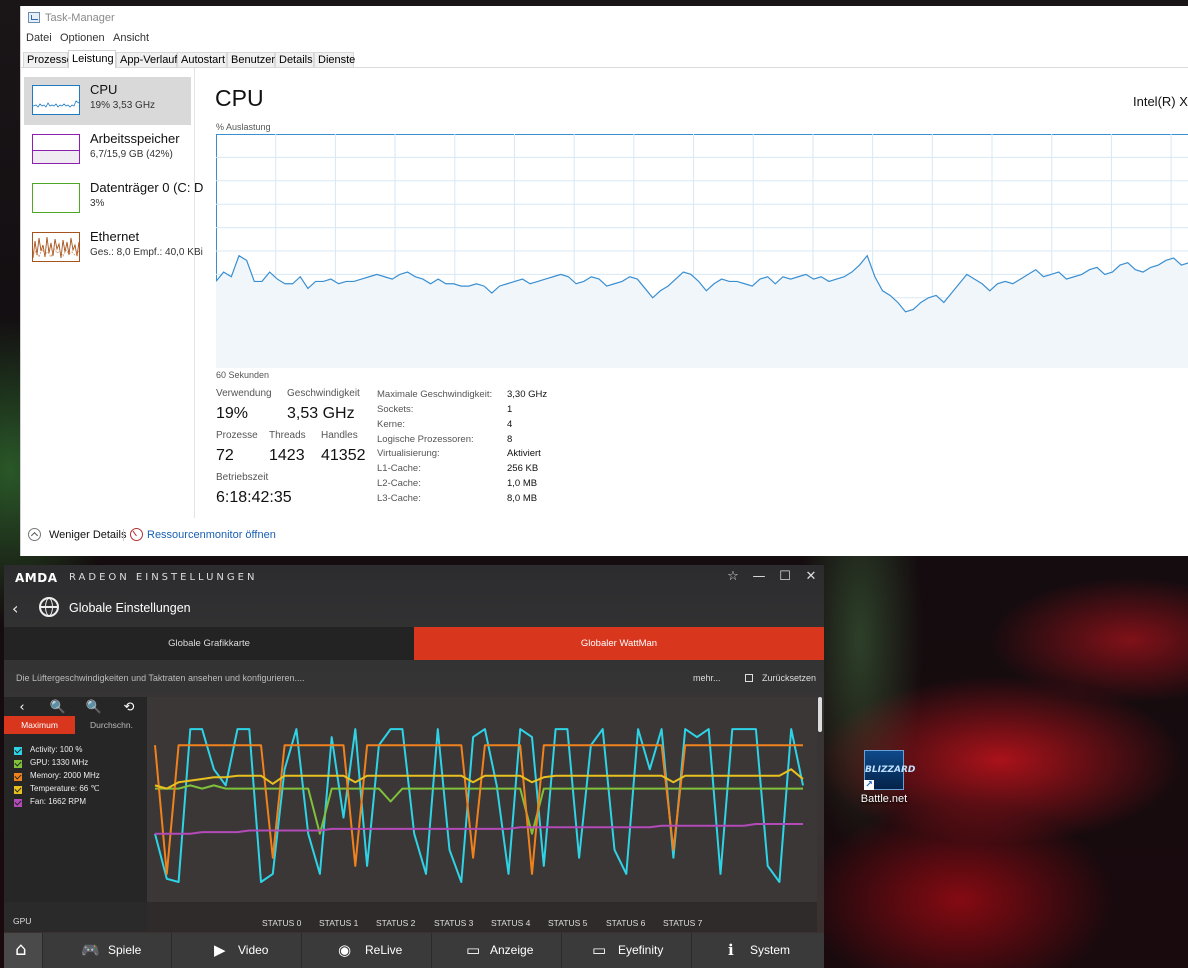 This screenshot has width=1188, height=968. Describe the element at coordinates (123, 105) in the screenshot. I see `sidebar-cpu-sub: 19% 3,53 GHz` at that location.